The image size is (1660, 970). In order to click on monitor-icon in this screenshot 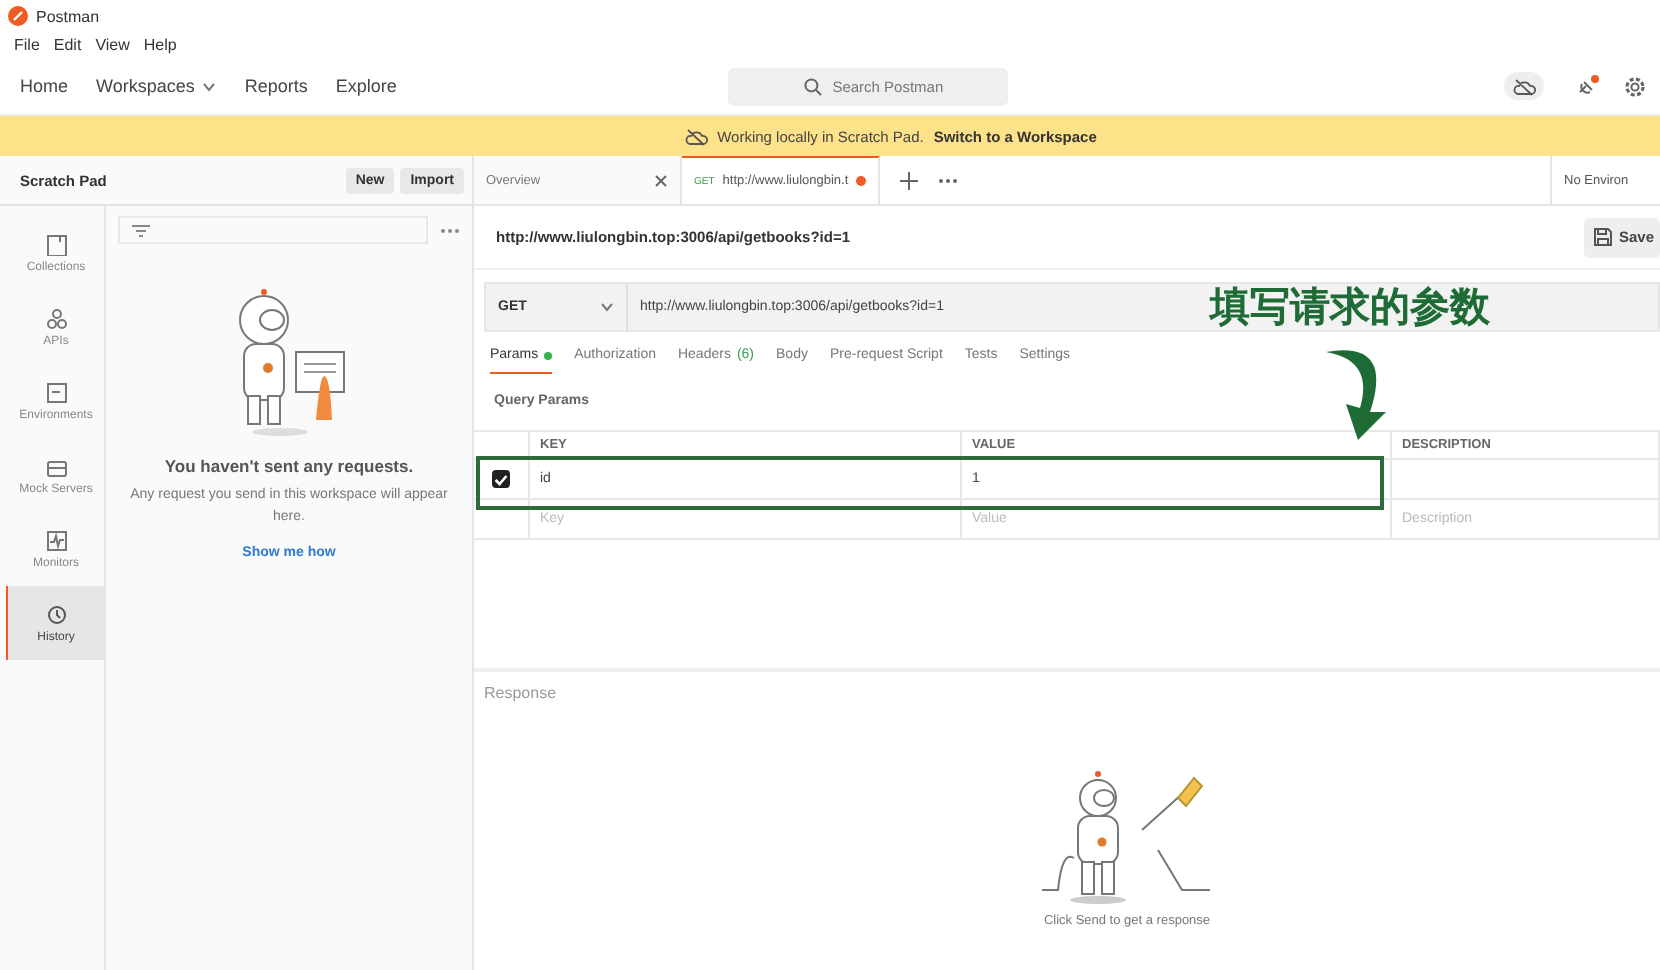, I will do `click(56, 540)`.